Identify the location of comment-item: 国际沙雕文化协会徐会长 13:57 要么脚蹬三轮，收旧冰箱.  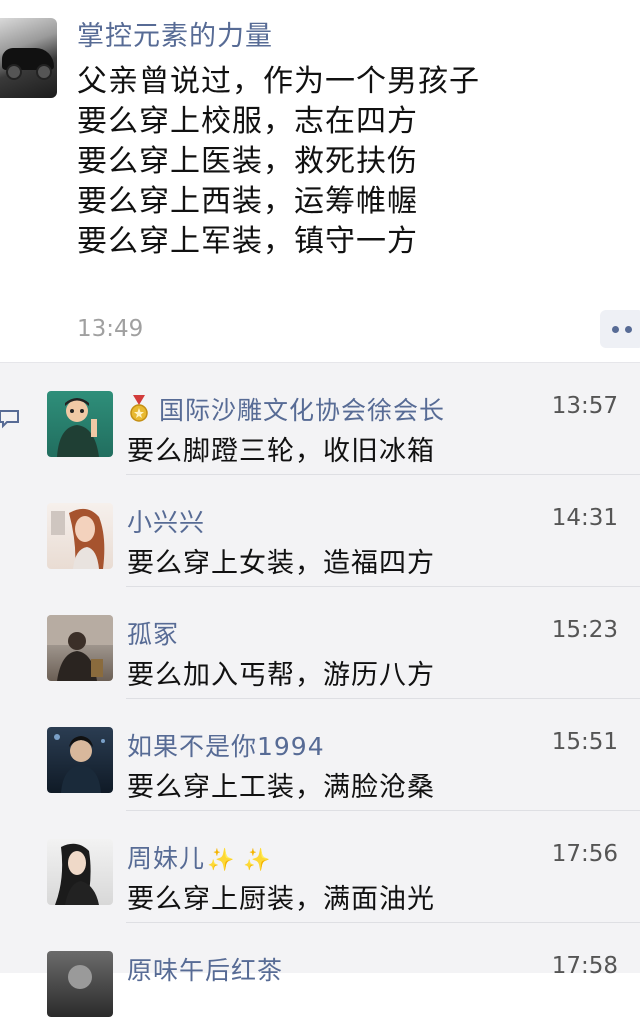
(320, 419).